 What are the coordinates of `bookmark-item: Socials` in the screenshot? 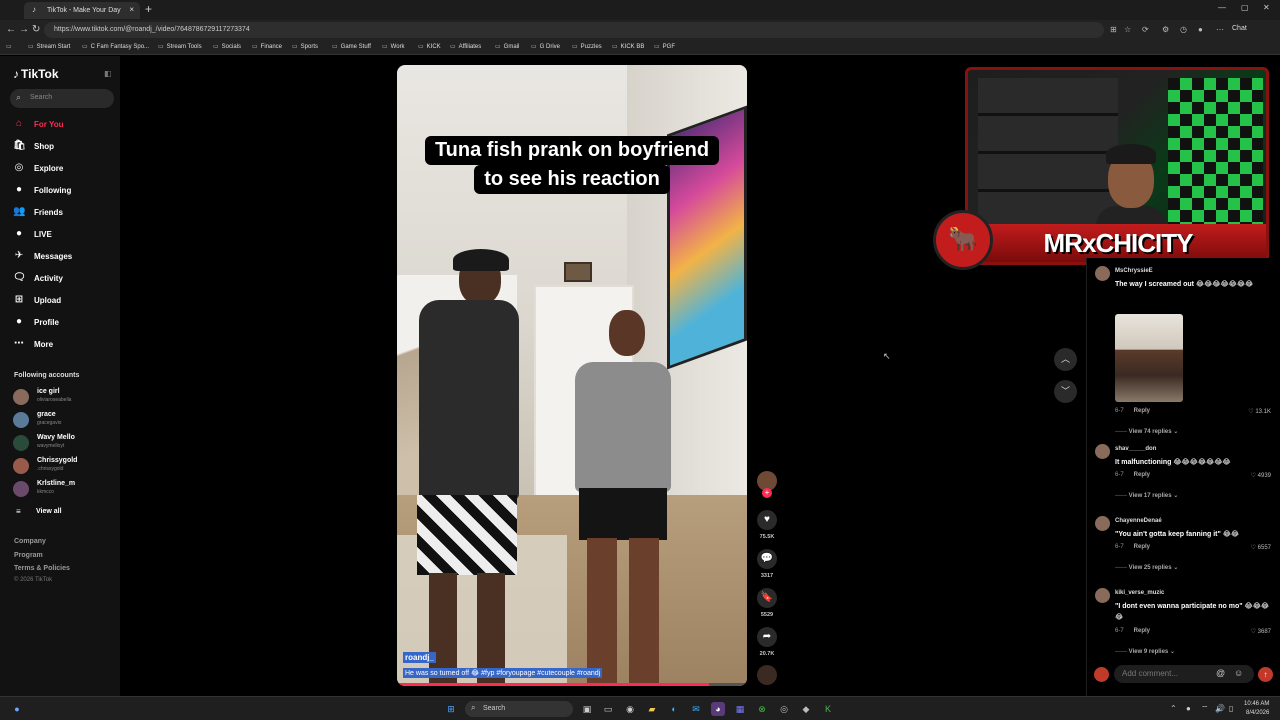 It's located at (227, 46).